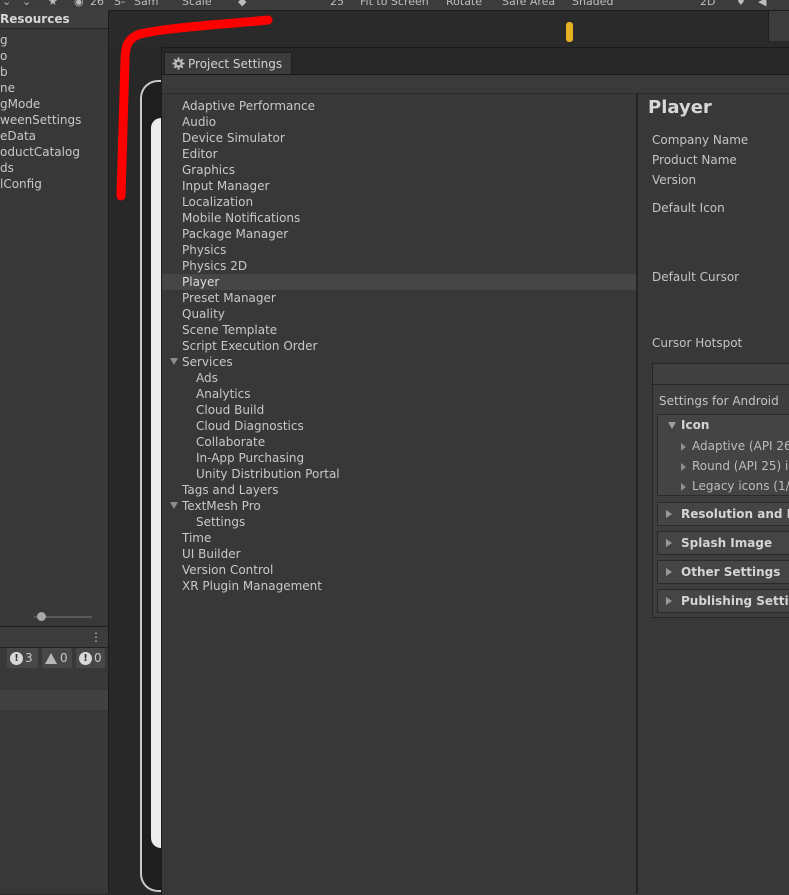 The image size is (789, 895). I want to click on scene-gizmo-panel, so click(778, 26).